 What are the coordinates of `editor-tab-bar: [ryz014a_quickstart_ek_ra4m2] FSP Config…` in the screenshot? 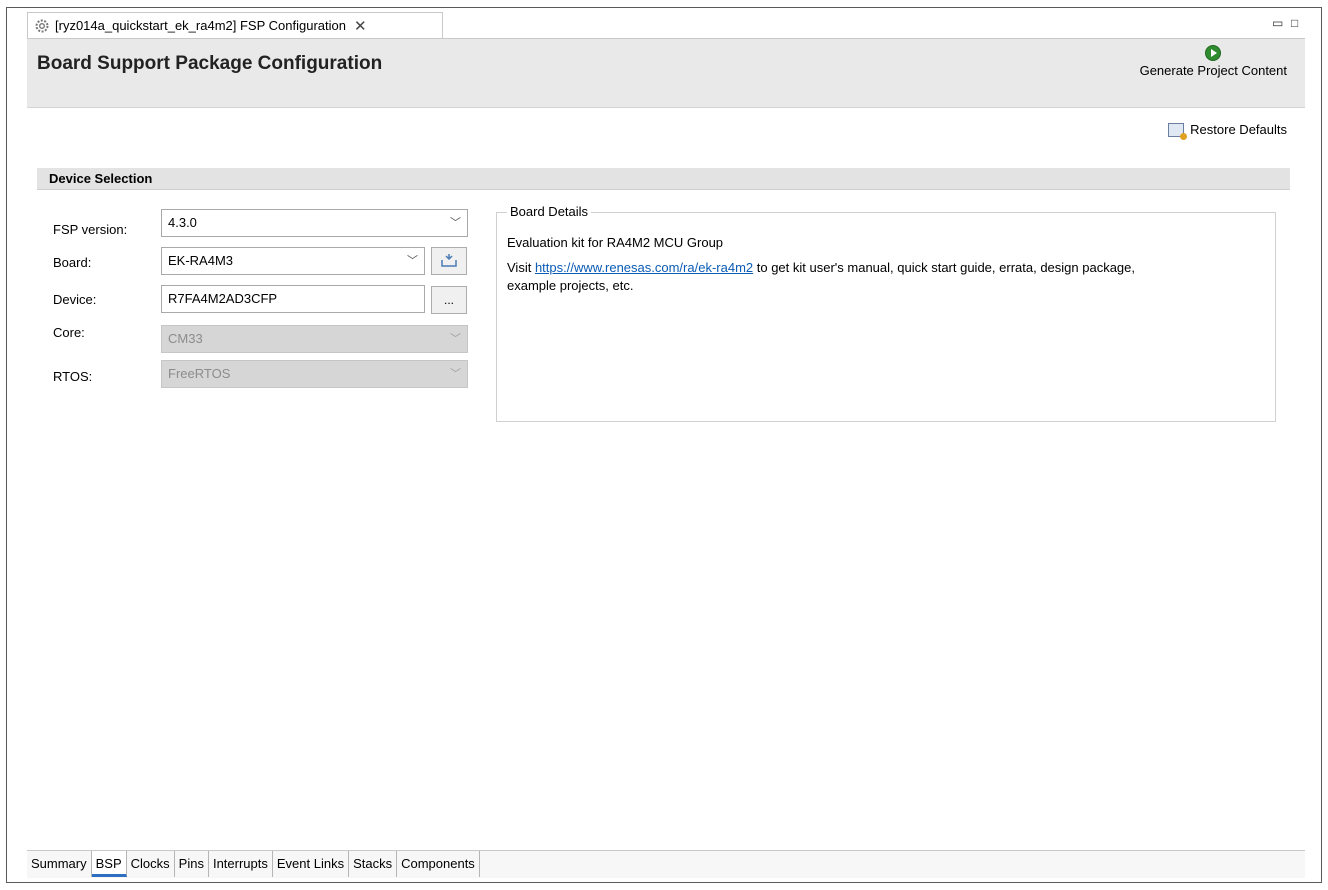 It's located at (666, 25).